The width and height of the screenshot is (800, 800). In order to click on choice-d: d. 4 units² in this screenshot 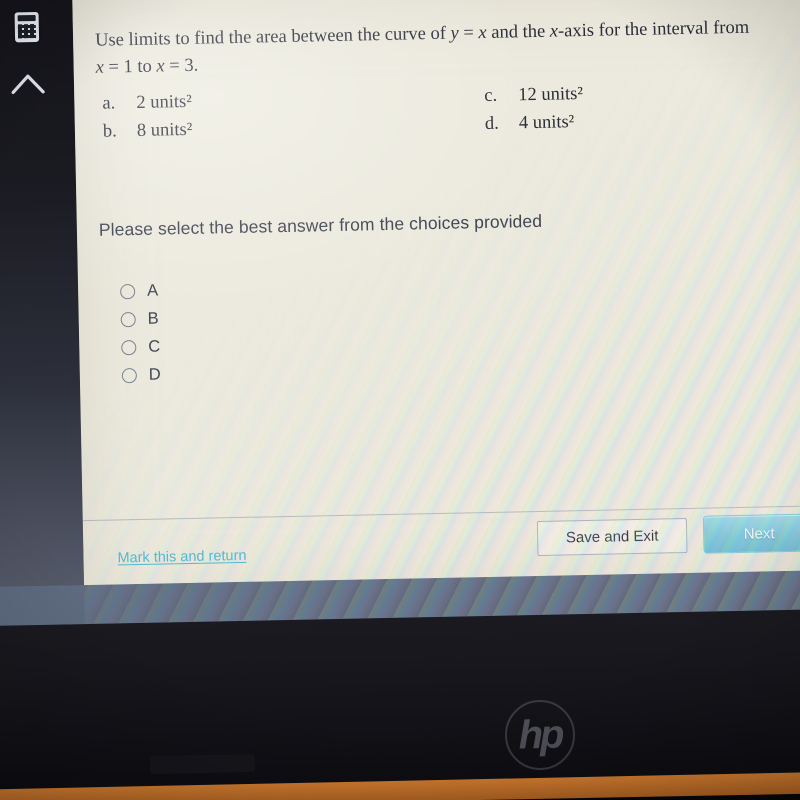, I will do `click(530, 123)`.